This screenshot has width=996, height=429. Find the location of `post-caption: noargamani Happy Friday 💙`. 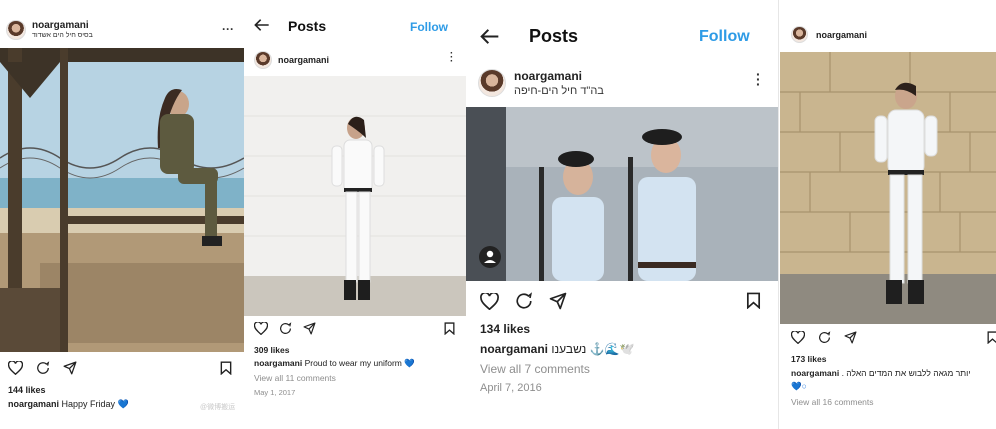

post-caption: noargamani Happy Friday 💙 is located at coordinates (68, 404).